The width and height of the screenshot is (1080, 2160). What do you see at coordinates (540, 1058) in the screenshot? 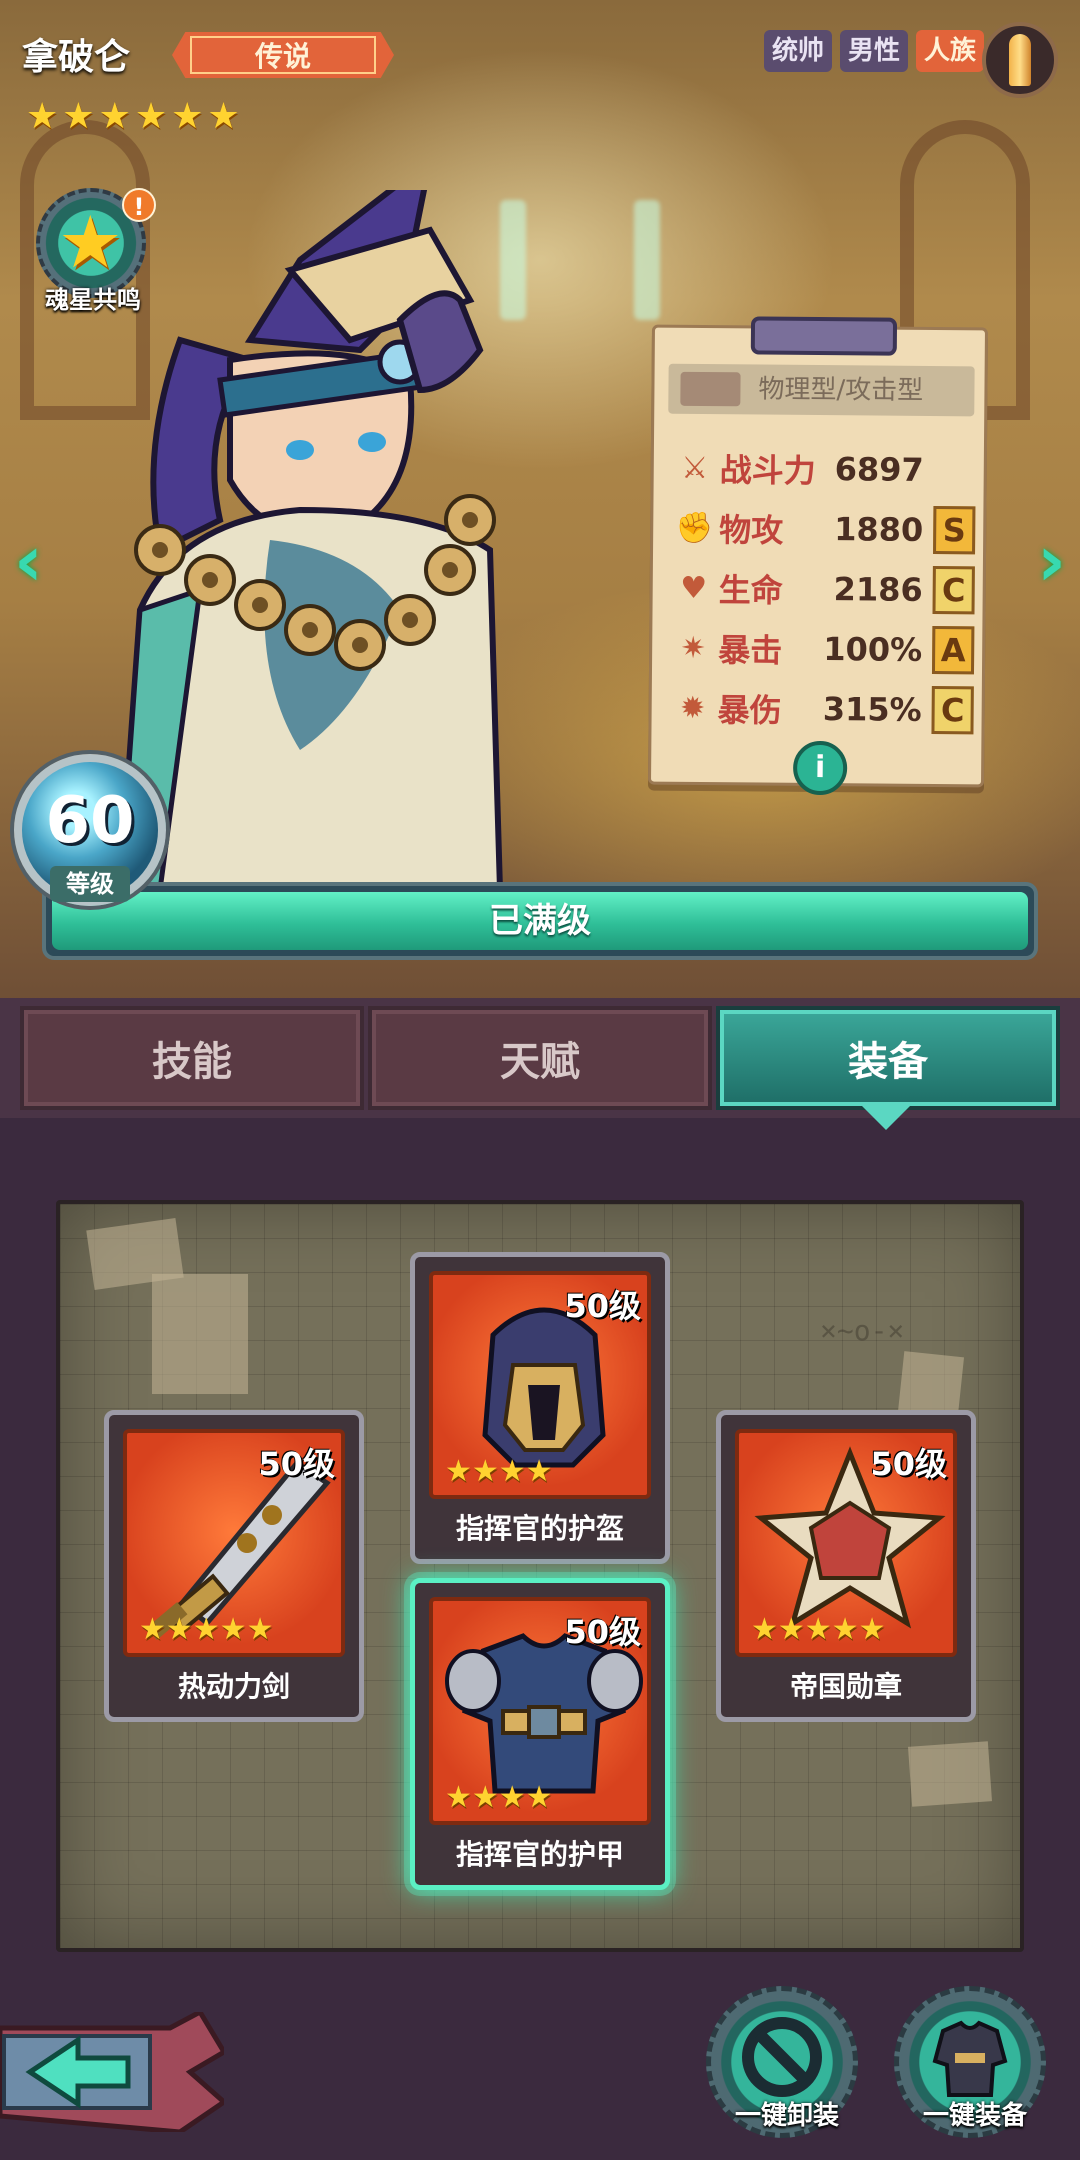
I see `tab-talents: 天赋` at bounding box center [540, 1058].